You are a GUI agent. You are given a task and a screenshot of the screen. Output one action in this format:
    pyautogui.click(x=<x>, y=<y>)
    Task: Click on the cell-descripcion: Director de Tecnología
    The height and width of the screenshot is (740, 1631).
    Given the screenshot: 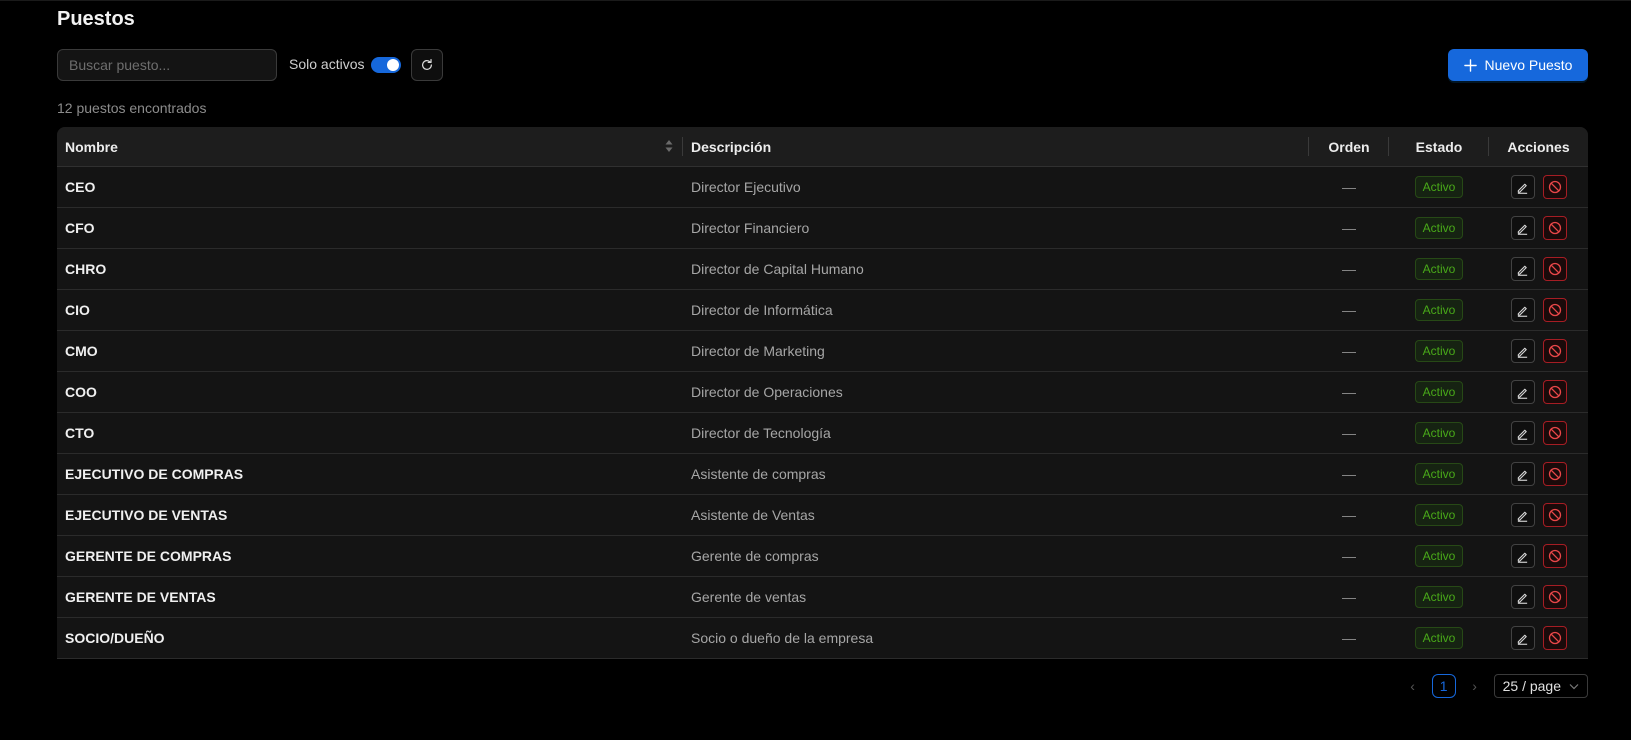 What is the action you would take?
    pyautogui.click(x=761, y=433)
    